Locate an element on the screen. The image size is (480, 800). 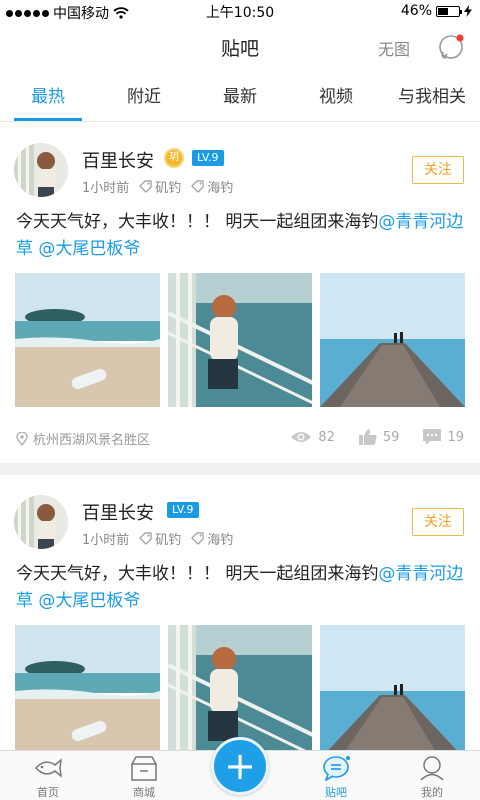
tab-latest: 最新 is located at coordinates (240, 97).